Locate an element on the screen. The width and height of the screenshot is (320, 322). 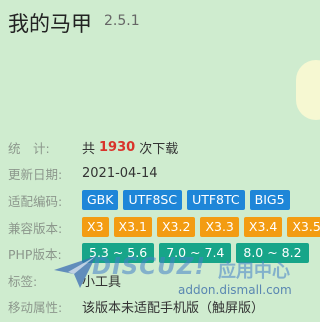
updated-label: 更新日期: is located at coordinates (35, 174).